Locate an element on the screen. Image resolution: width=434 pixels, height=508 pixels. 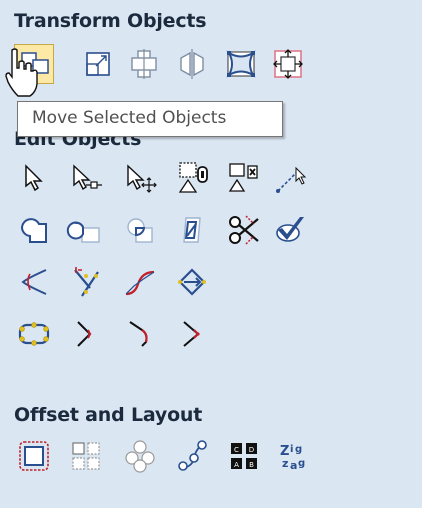
svg-text: C is located at coordinates (236, 450).